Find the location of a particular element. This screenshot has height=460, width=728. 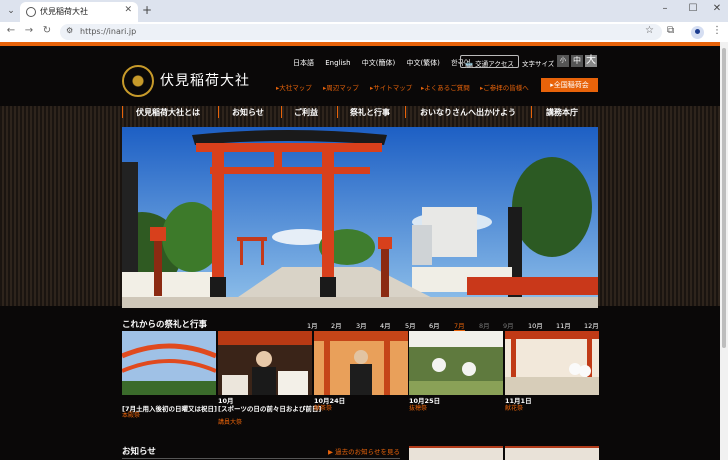

bookmark-star-icon: ☆ is located at coordinates (649, 30).